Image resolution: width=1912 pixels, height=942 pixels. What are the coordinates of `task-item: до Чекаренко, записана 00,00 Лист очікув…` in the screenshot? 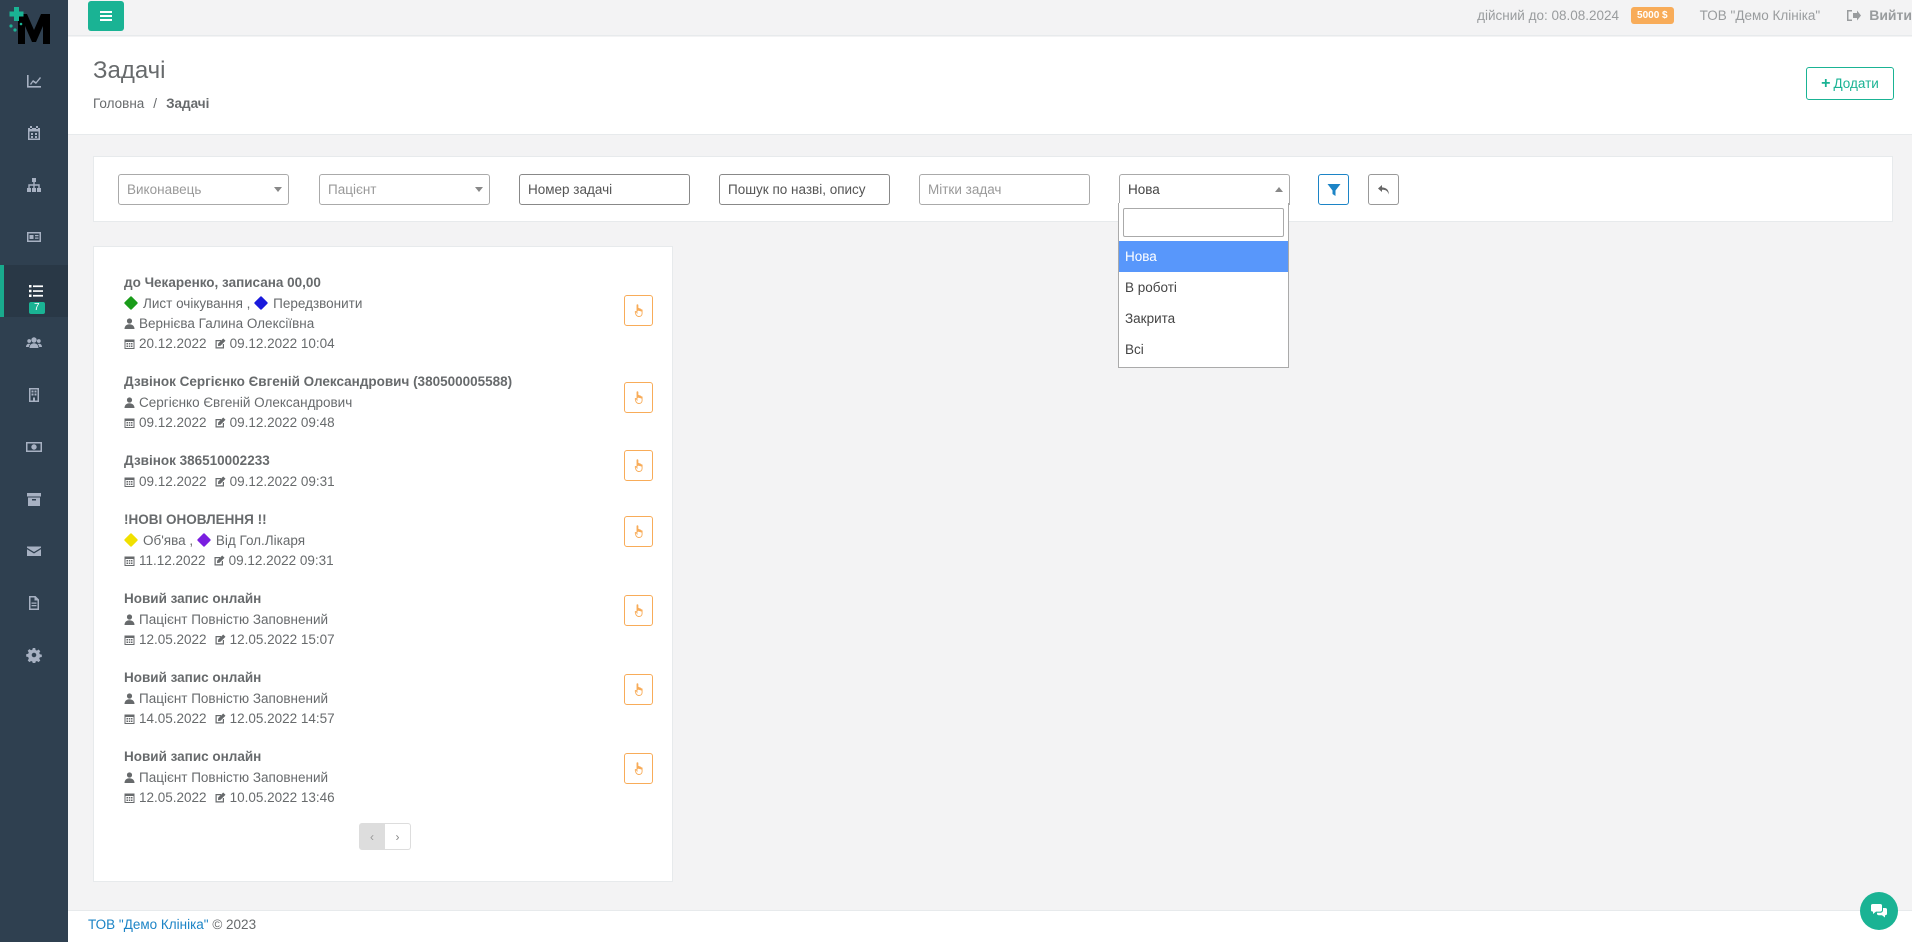 It's located at (388, 313).